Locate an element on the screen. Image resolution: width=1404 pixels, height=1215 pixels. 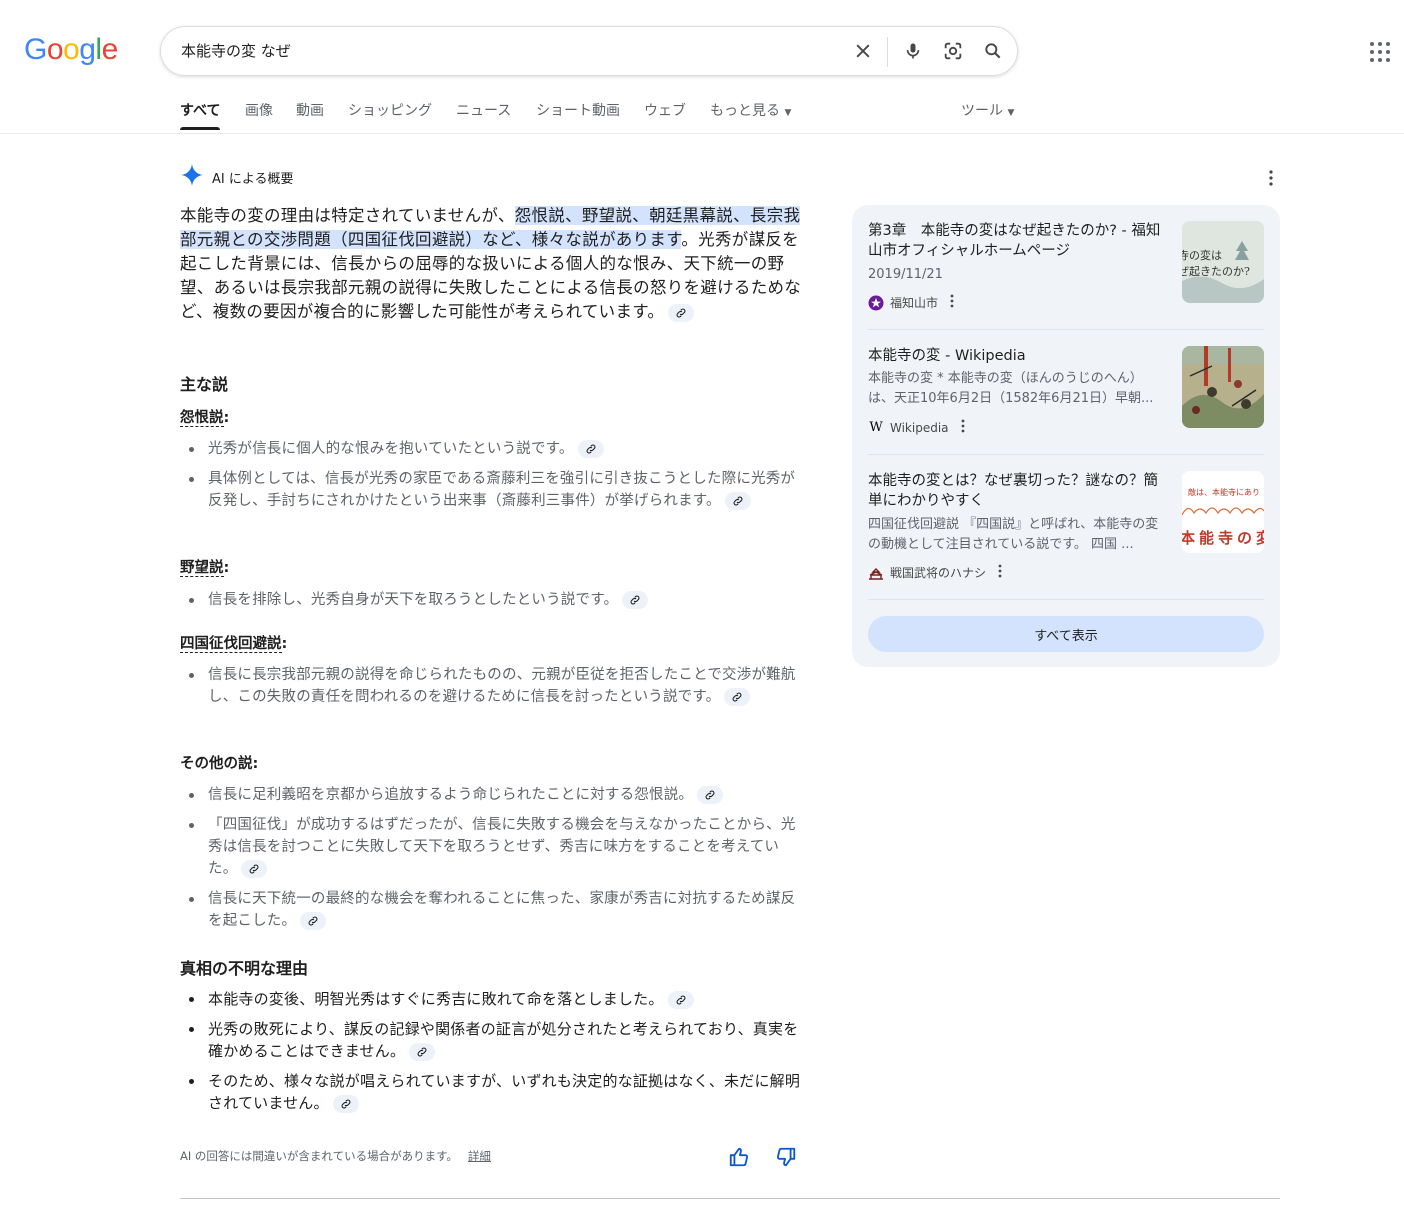
theory-heading: 野望説: is located at coordinates (205, 568).